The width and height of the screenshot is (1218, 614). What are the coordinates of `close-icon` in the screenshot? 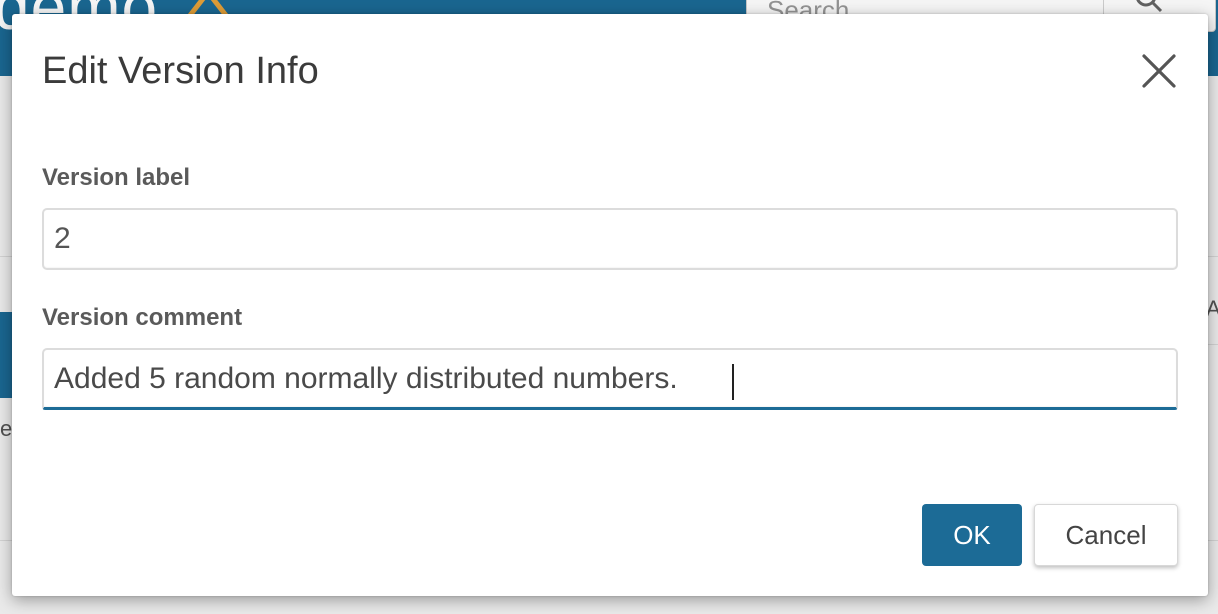 It's located at (1159, 71).